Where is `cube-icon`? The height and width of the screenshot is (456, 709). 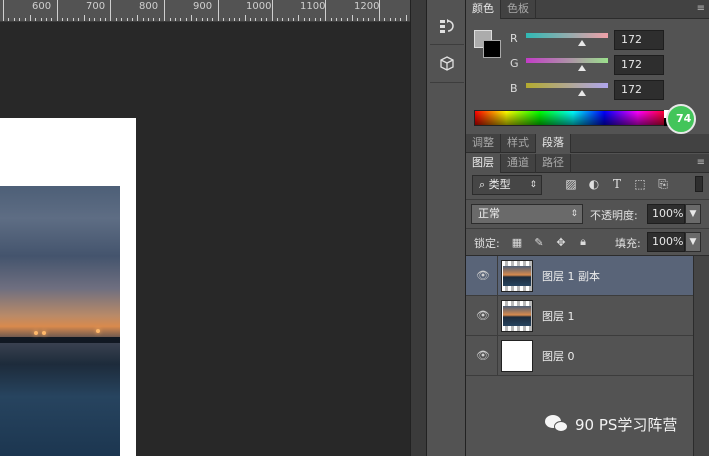 cube-icon is located at coordinates (447, 63).